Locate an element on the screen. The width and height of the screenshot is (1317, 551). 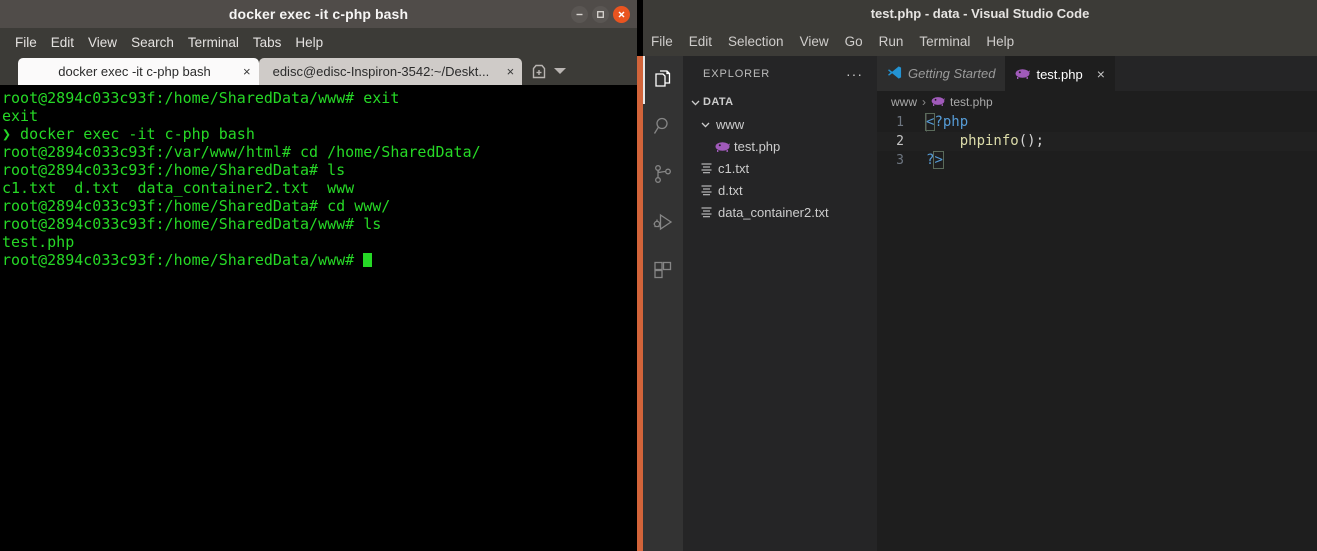
explorer-root-label: DATA is located at coordinates (718, 102).